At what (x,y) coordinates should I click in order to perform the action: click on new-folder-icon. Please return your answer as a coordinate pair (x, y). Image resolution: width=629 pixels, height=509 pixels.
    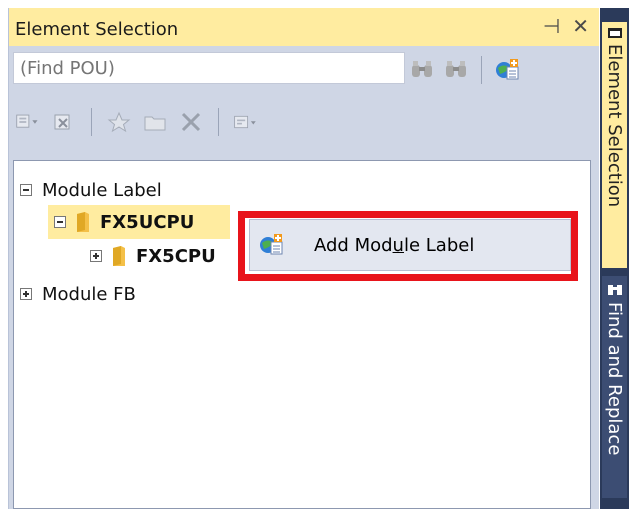
    Looking at the image, I should click on (155, 122).